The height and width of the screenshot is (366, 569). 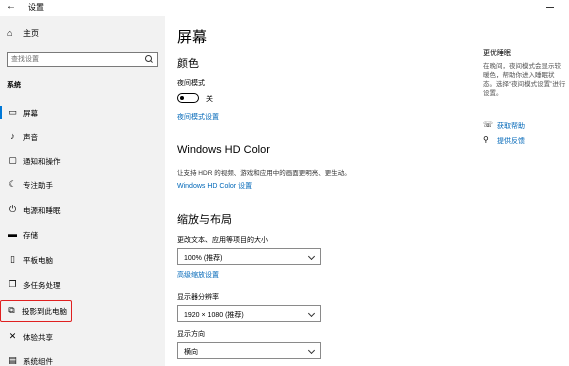 I want to click on sidebar-item-label: 通知和操作, so click(x=42, y=161).